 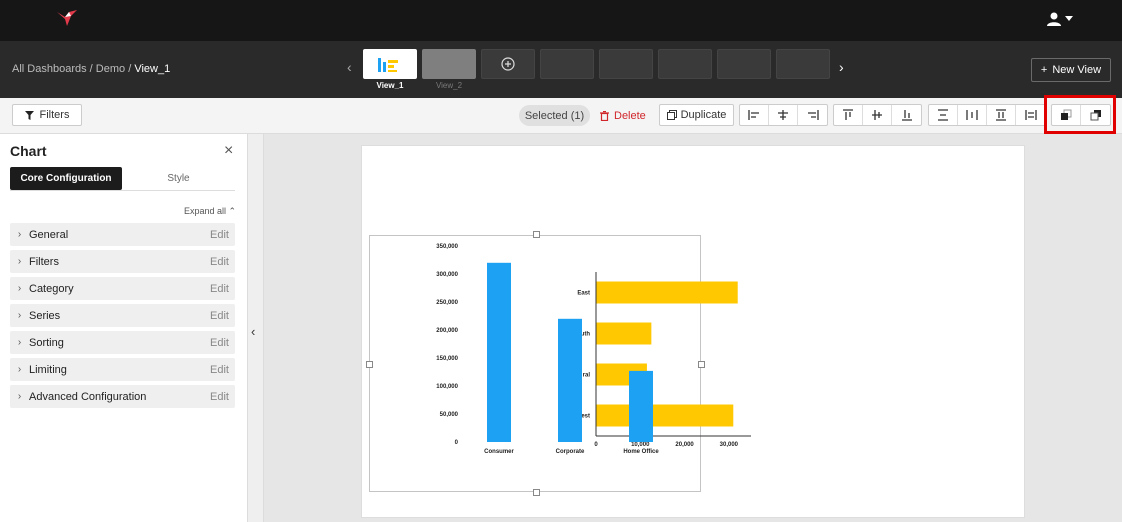 I want to click on copy-icon, so click(x=671, y=115).